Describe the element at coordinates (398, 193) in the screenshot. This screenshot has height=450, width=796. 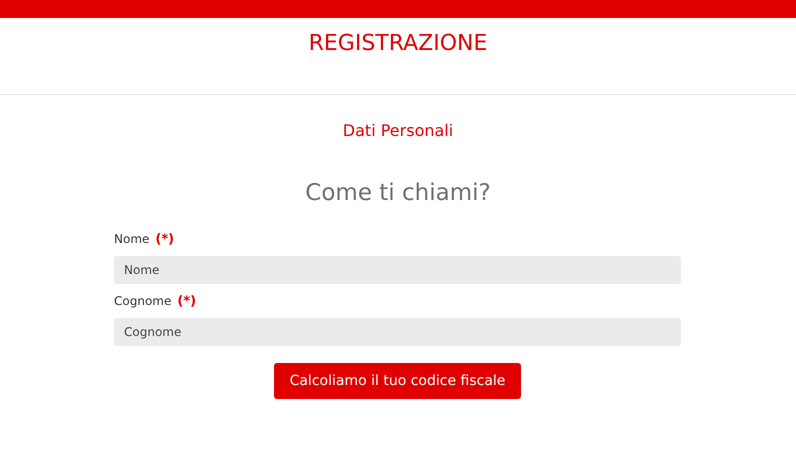
I see `question-heading: Come ti chiami?` at that location.